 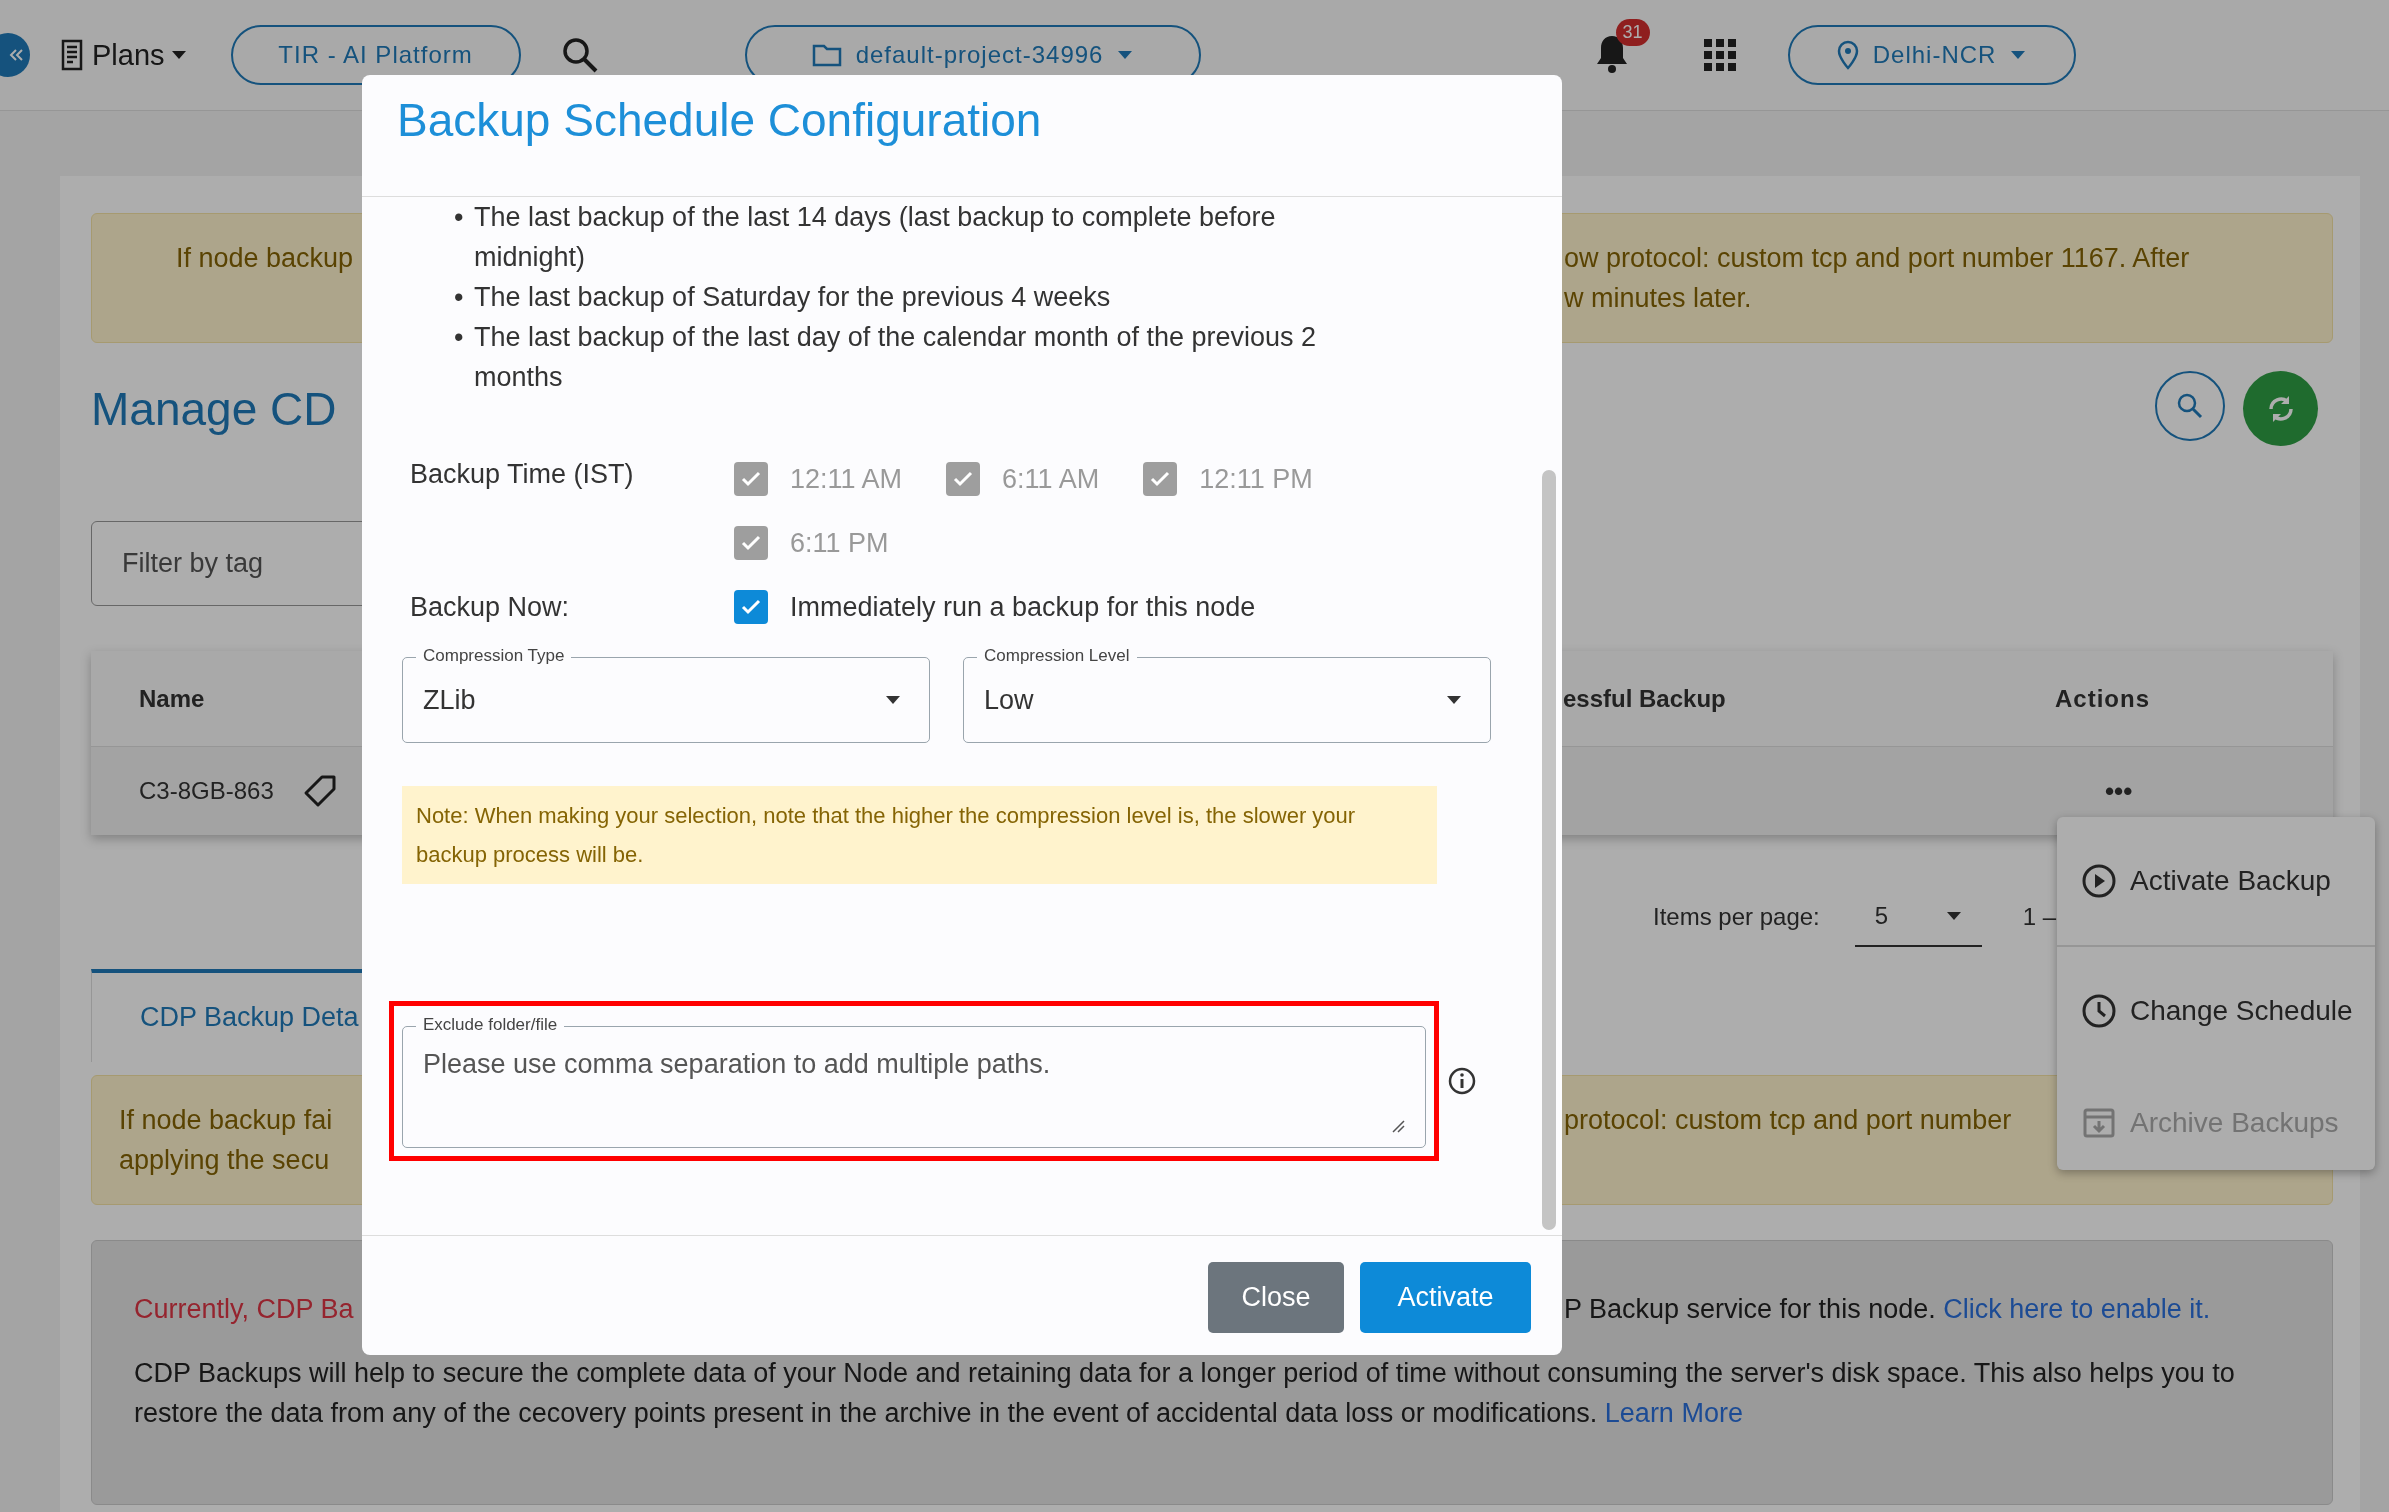 I want to click on play-circle-icon, so click(x=2099, y=881).